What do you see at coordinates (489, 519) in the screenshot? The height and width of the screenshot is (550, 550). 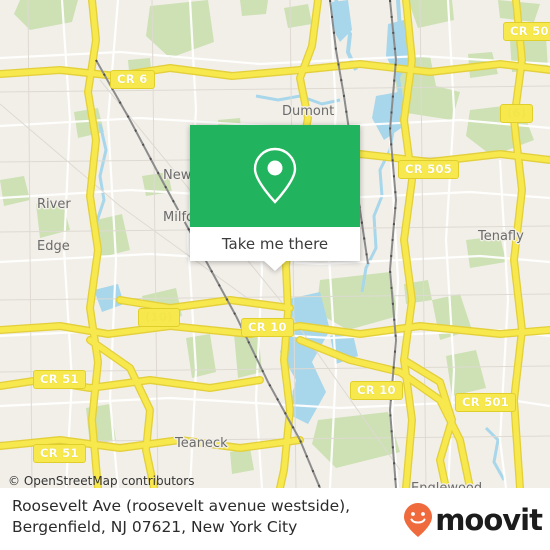 I see `moovit-wordmark: moovit` at bounding box center [489, 519].